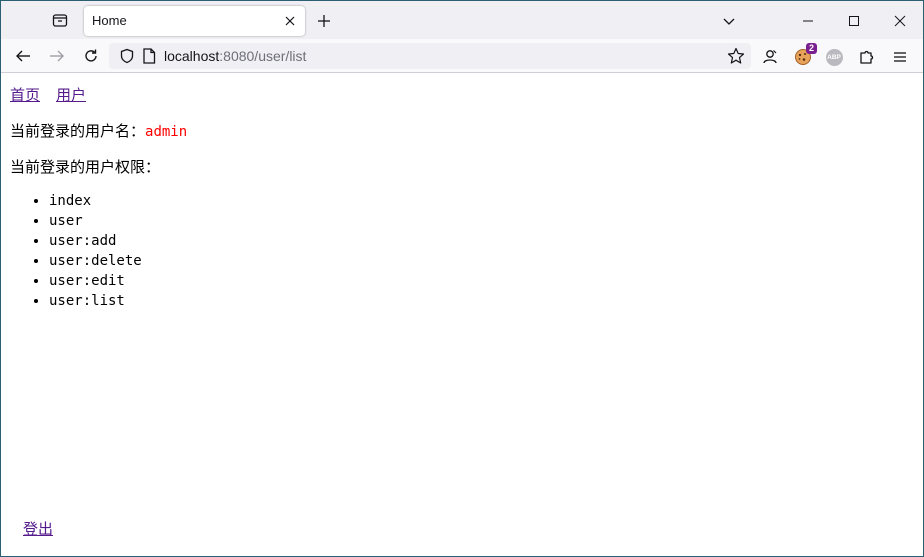 The height and width of the screenshot is (557, 924). What do you see at coordinates (770, 57) in the screenshot?
I see `account-icon` at bounding box center [770, 57].